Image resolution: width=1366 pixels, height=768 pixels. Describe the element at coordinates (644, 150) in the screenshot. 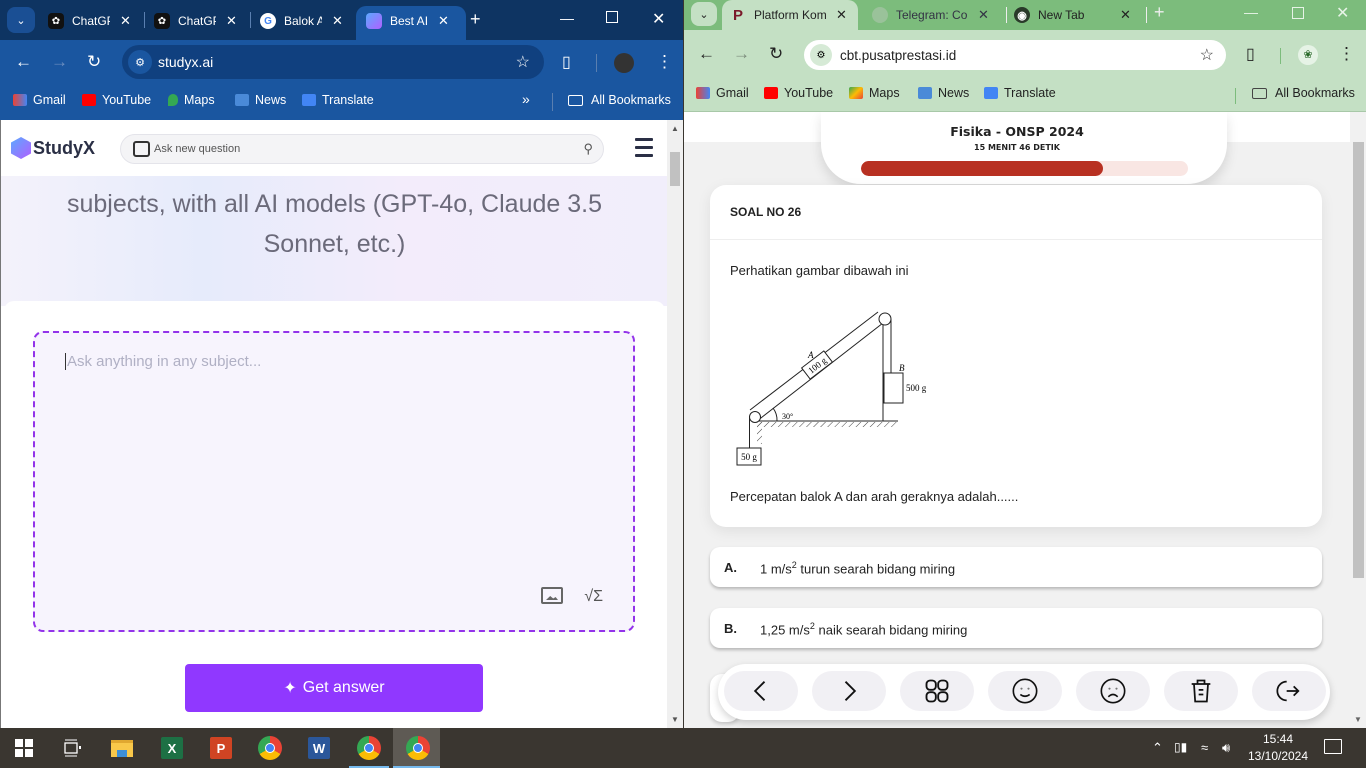

I see `hamburger-menu-icon` at that location.